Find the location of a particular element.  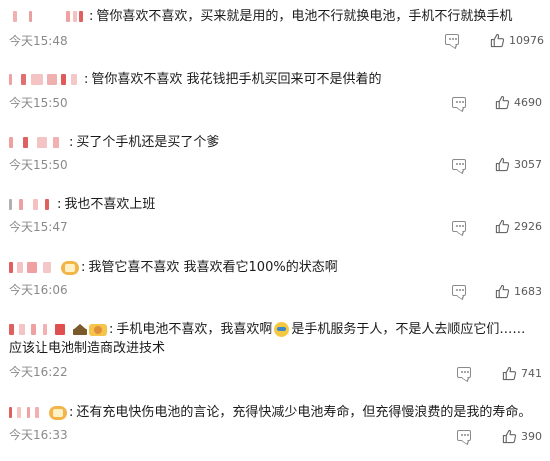

crying-laughing-emoji-icon is located at coordinates (282, 329).